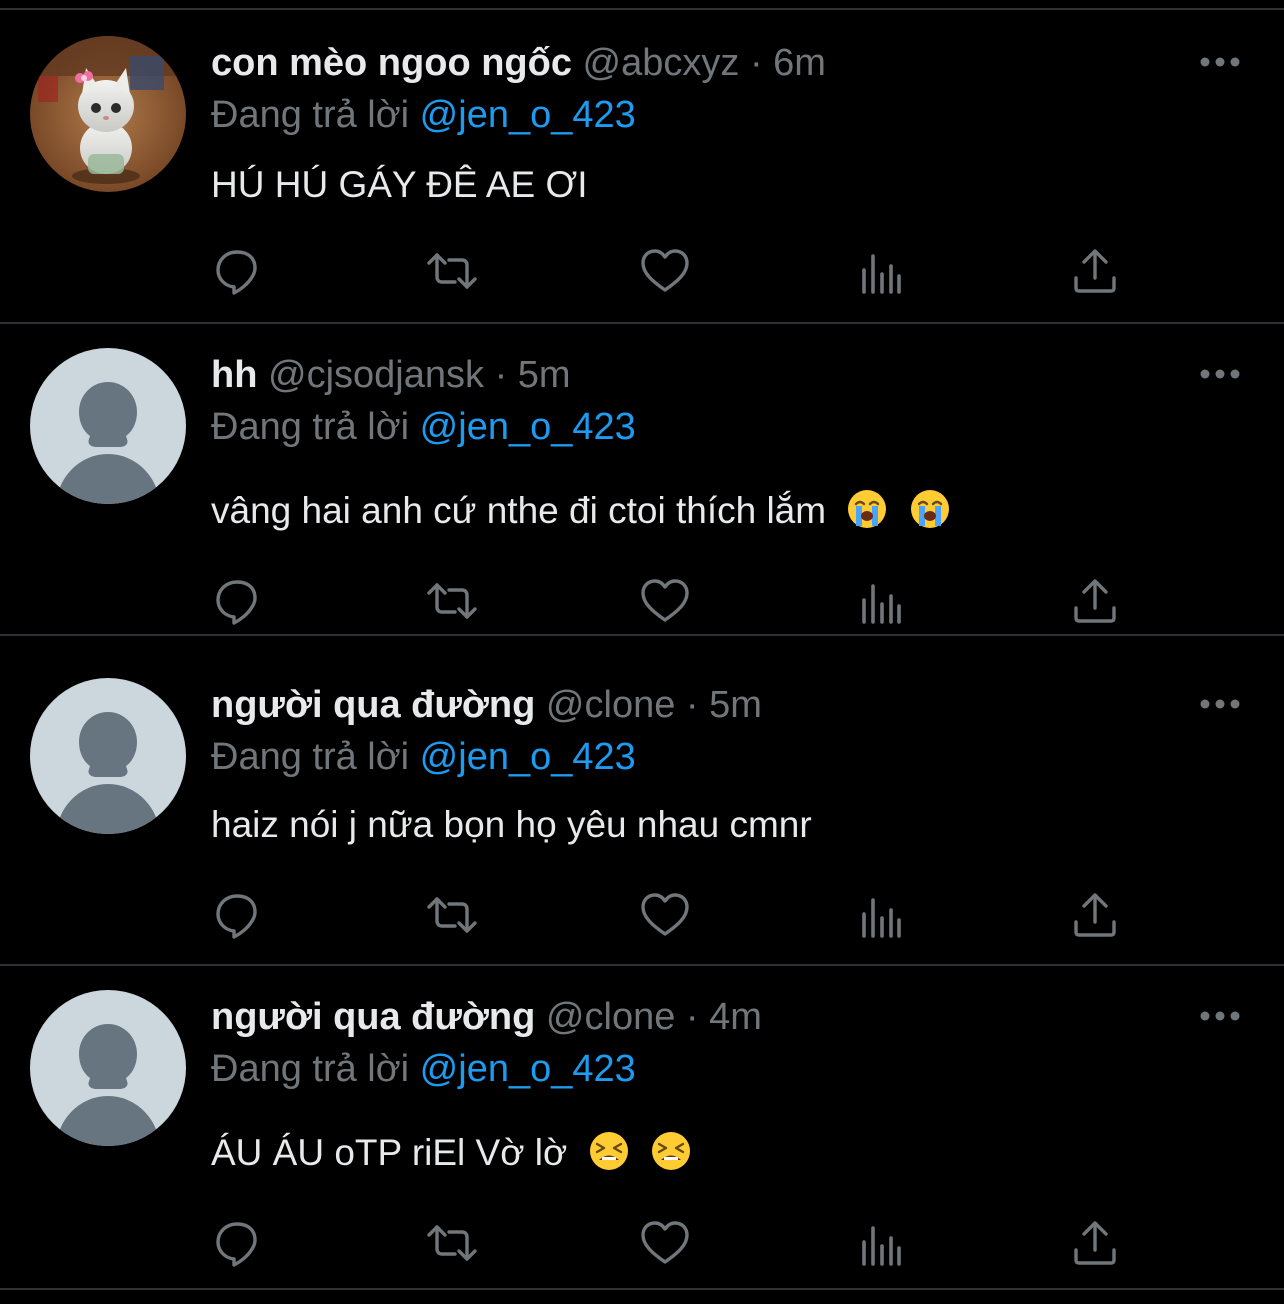 This screenshot has width=1284, height=1304. Describe the element at coordinates (642, 5) in the screenshot. I see `top-divider` at that location.